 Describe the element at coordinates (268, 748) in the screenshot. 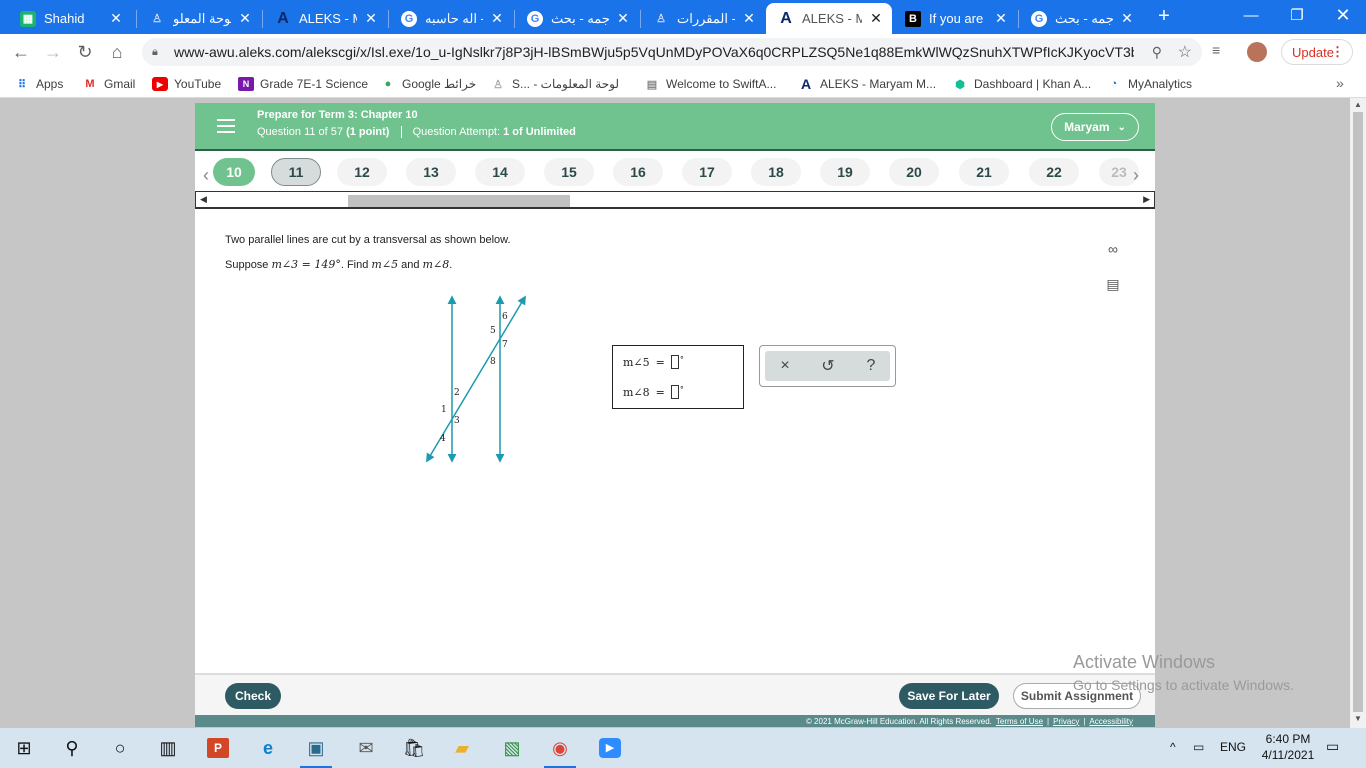

I see `edge-icon: e` at that location.